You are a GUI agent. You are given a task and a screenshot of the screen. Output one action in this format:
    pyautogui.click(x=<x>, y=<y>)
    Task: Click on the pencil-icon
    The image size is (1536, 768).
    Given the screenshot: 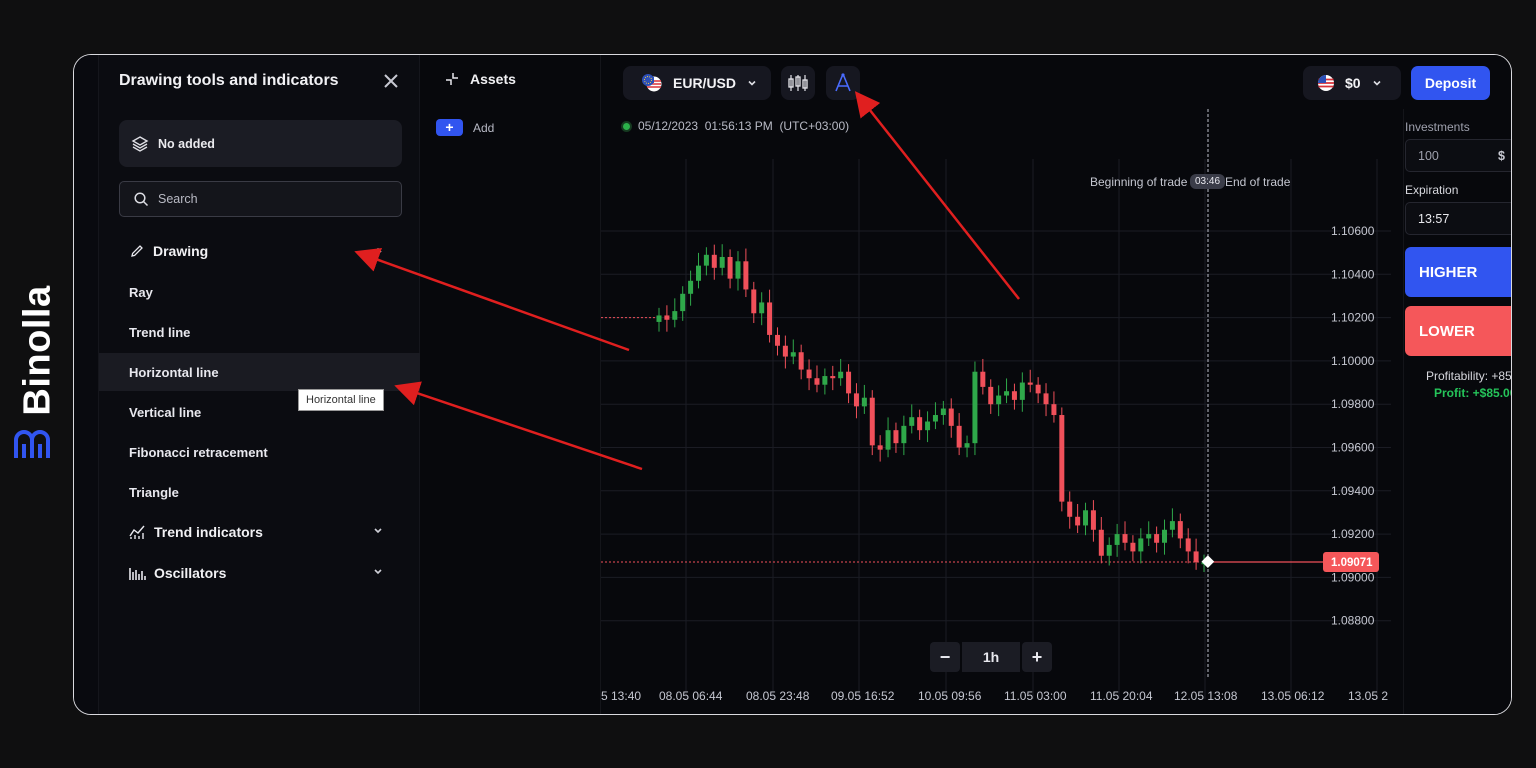 What is the action you would take?
    pyautogui.click(x=137, y=251)
    